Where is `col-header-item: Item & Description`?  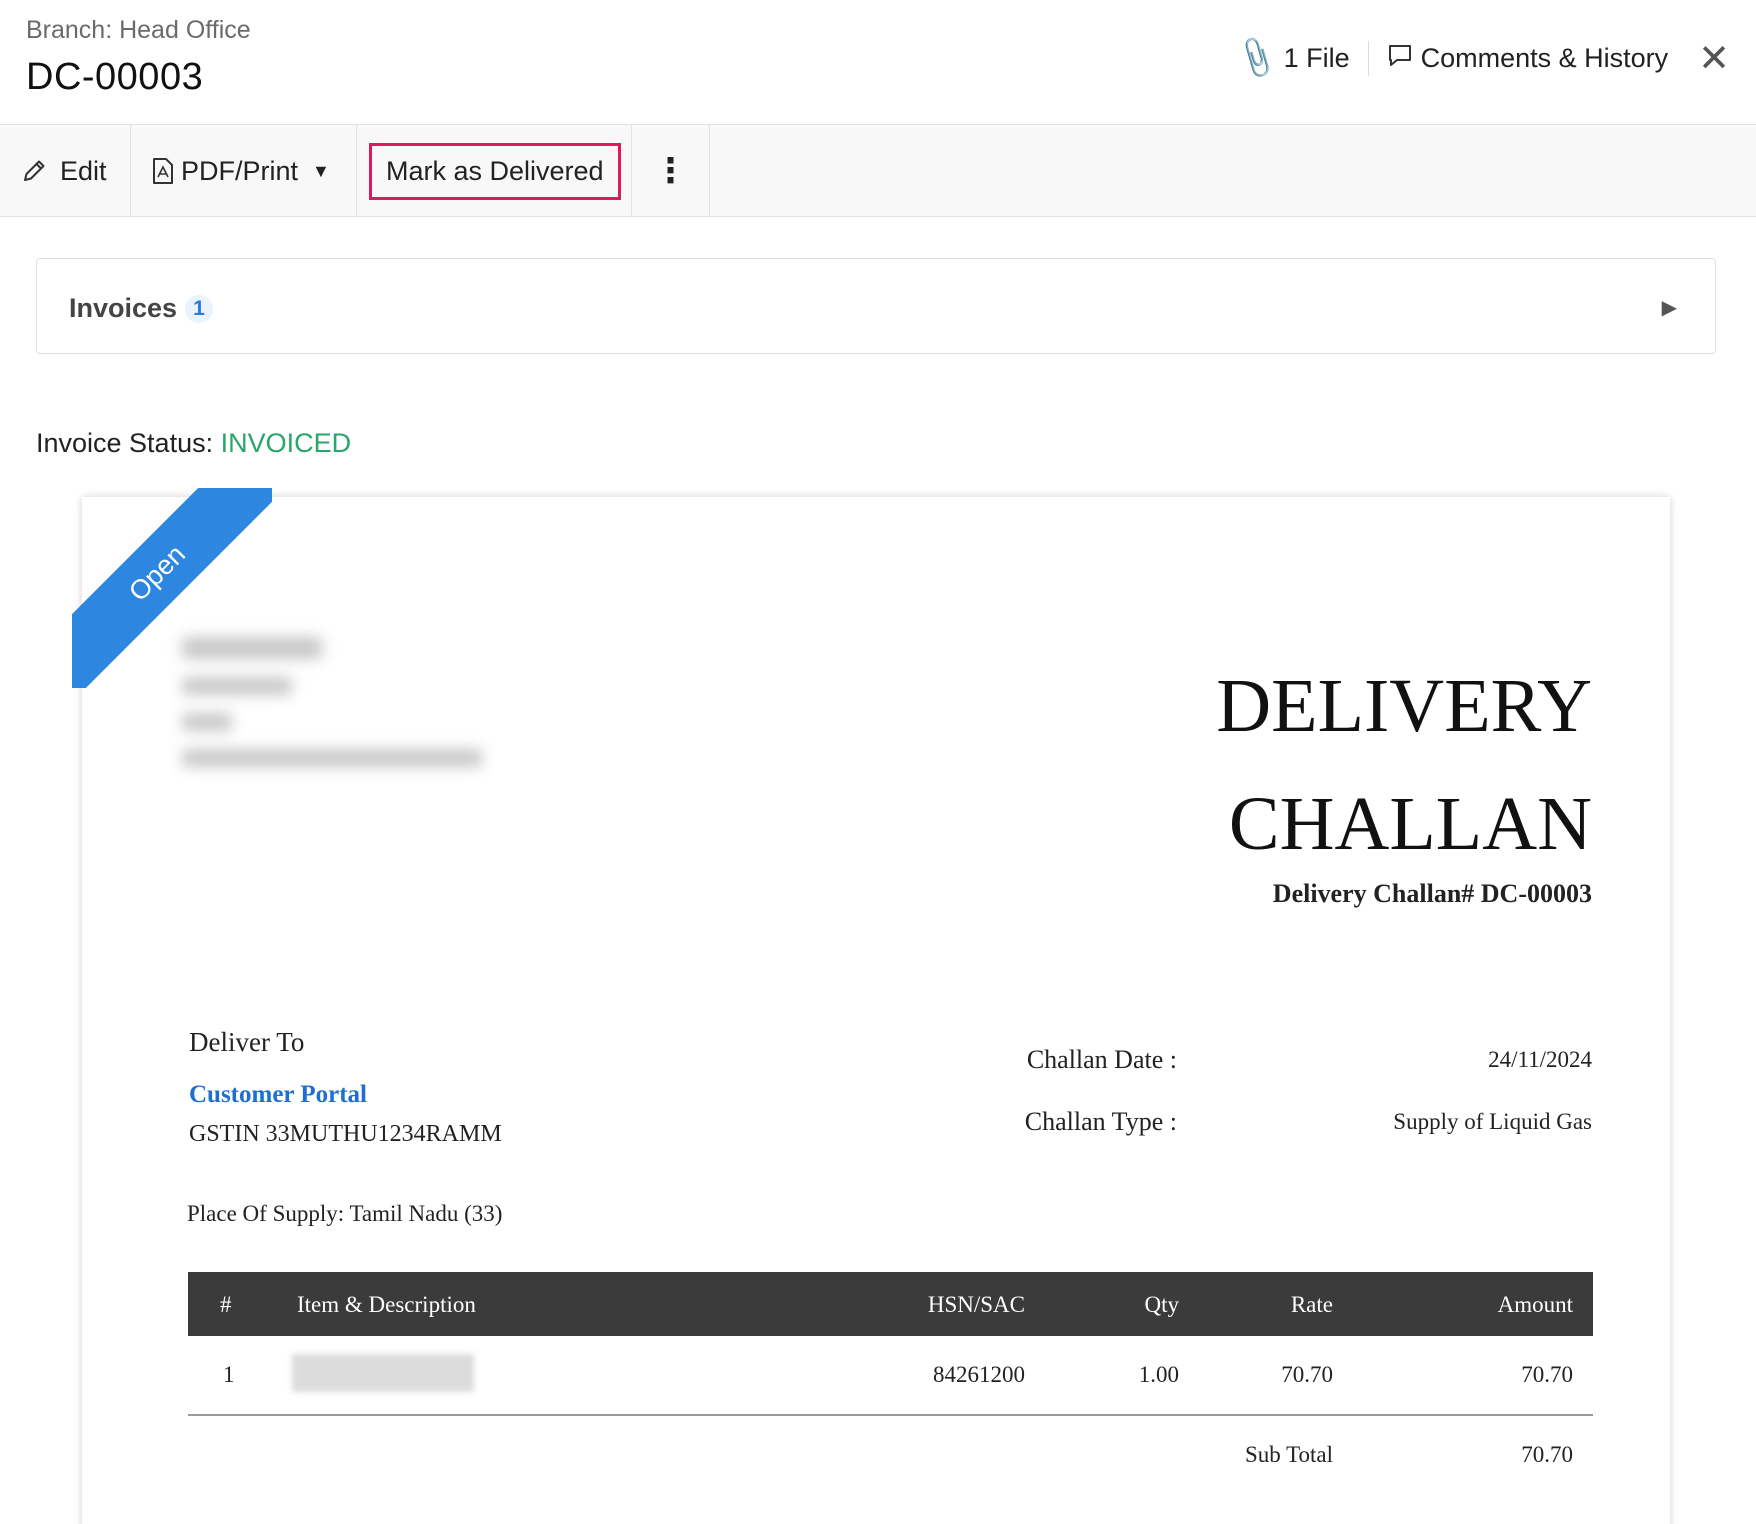 col-header-item: Item & Description is located at coordinates (386, 1305).